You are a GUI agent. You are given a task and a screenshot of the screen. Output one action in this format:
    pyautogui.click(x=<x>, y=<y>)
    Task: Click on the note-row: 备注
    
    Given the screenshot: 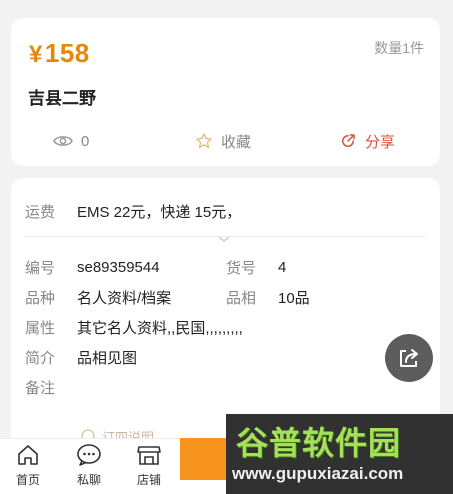 What is the action you would take?
    pyautogui.click(x=51, y=387)
    